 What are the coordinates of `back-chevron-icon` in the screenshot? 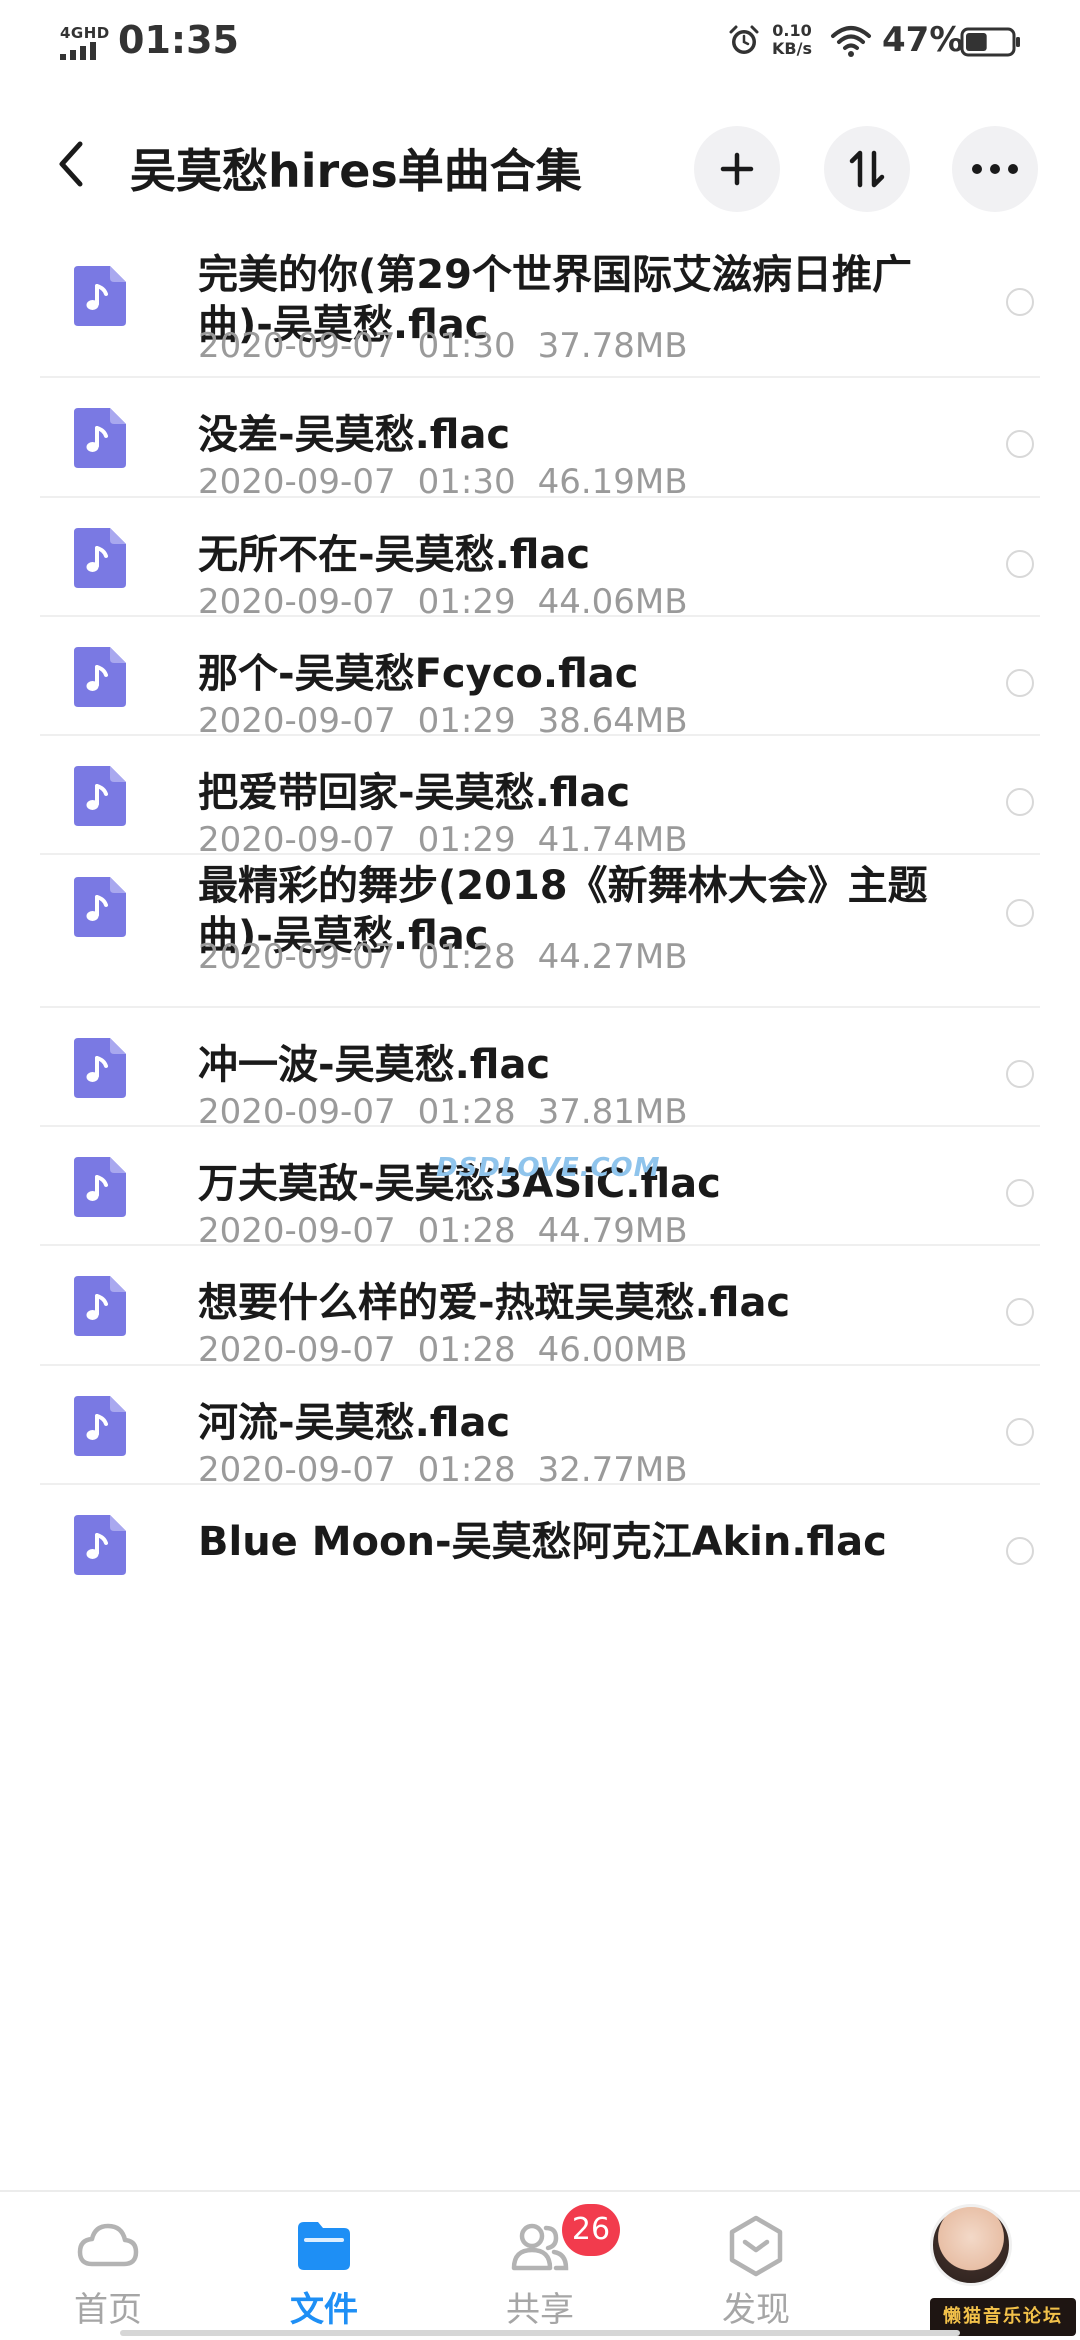 It's located at (71, 164).